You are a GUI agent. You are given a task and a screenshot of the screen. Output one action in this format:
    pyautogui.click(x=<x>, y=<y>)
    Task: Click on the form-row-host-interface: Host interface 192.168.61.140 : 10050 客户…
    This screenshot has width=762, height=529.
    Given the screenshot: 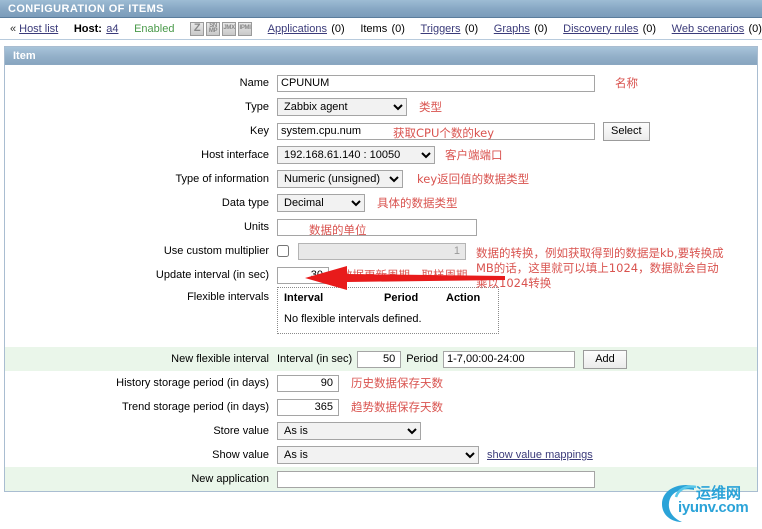 What is the action you would take?
    pyautogui.click(x=381, y=155)
    